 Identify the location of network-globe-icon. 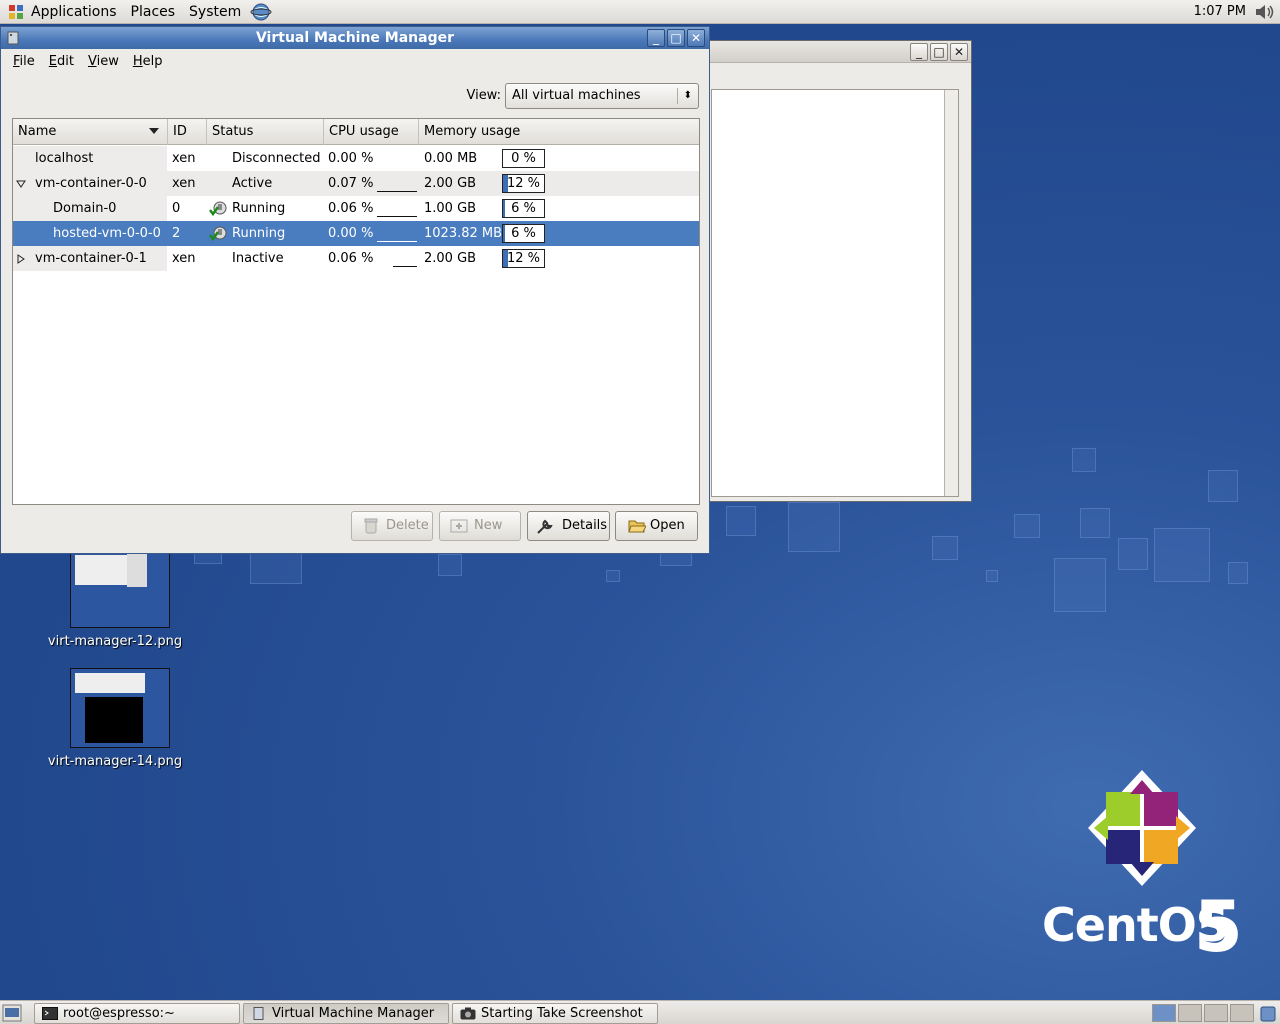
(261, 12).